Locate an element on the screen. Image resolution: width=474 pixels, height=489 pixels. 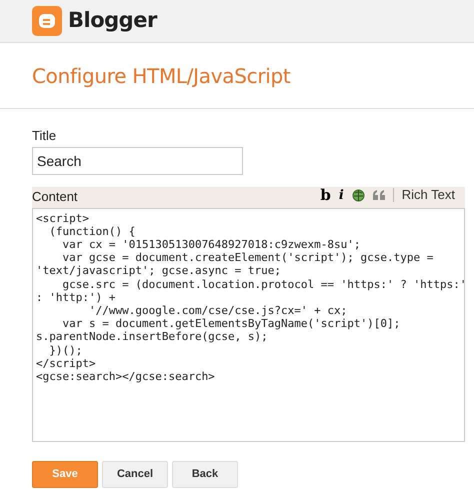
title-input: Search is located at coordinates (137, 160).